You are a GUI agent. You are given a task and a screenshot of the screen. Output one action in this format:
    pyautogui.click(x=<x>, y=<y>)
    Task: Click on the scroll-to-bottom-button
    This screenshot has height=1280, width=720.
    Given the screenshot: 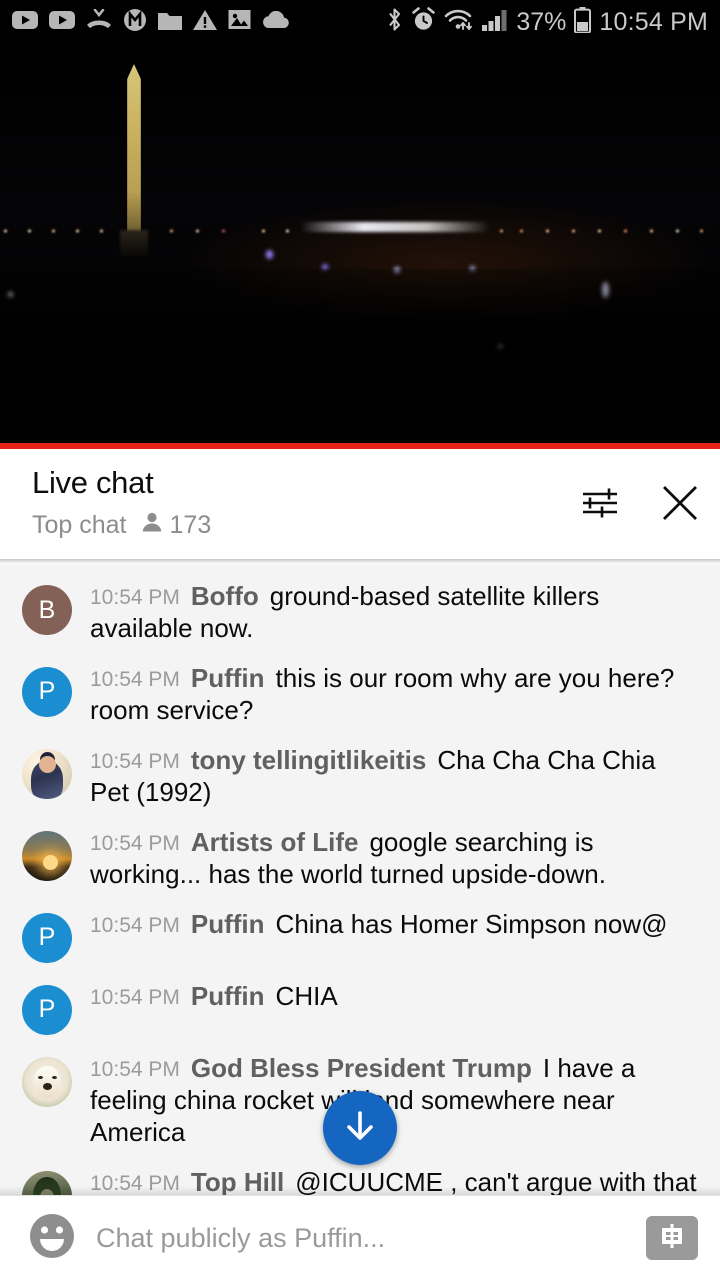 What is the action you would take?
    pyautogui.click(x=360, y=1128)
    